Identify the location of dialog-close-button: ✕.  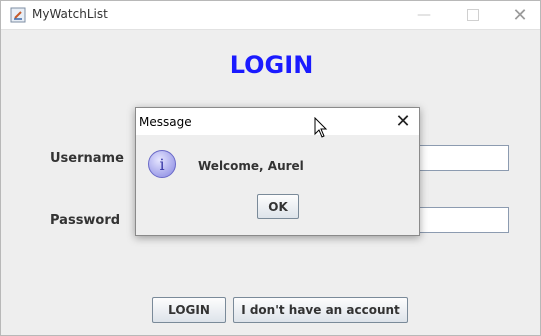
(403, 121).